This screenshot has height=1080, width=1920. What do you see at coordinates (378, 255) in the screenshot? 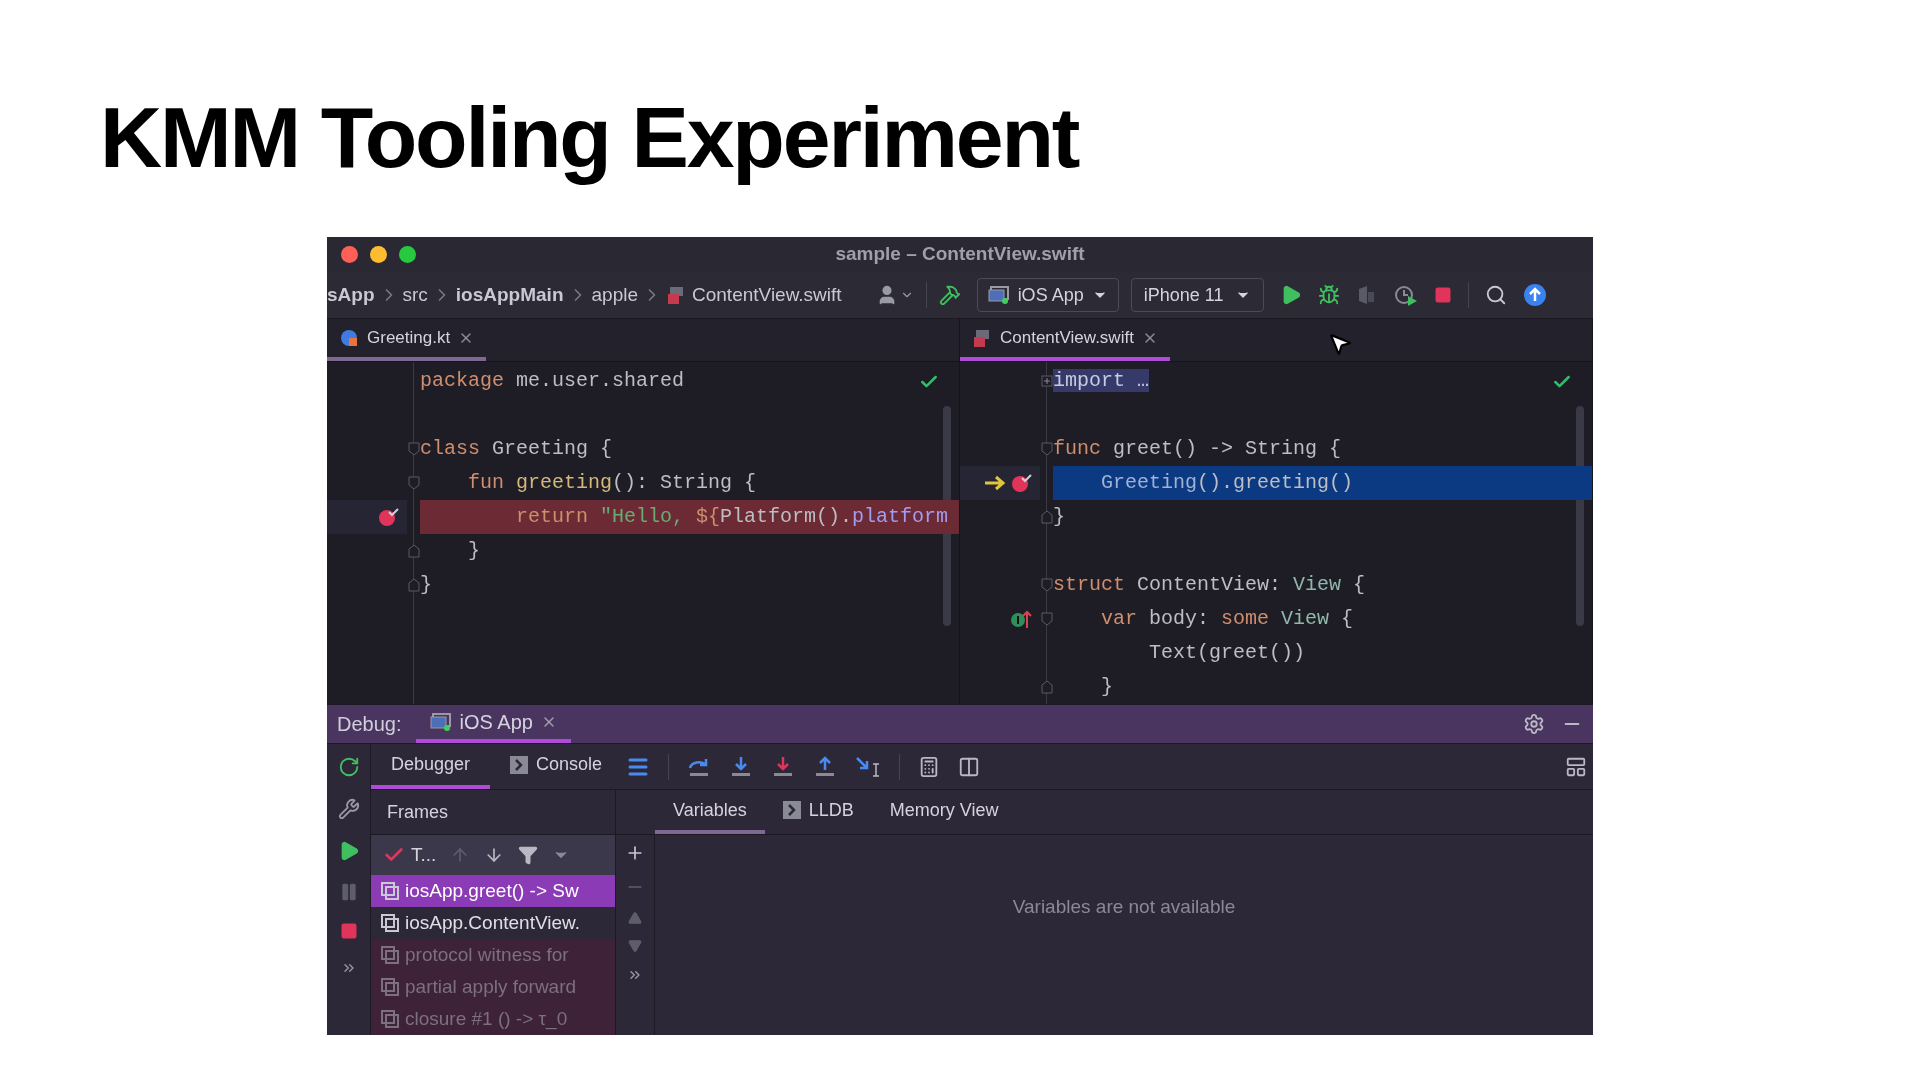
I see `minimize-window-button` at bounding box center [378, 255].